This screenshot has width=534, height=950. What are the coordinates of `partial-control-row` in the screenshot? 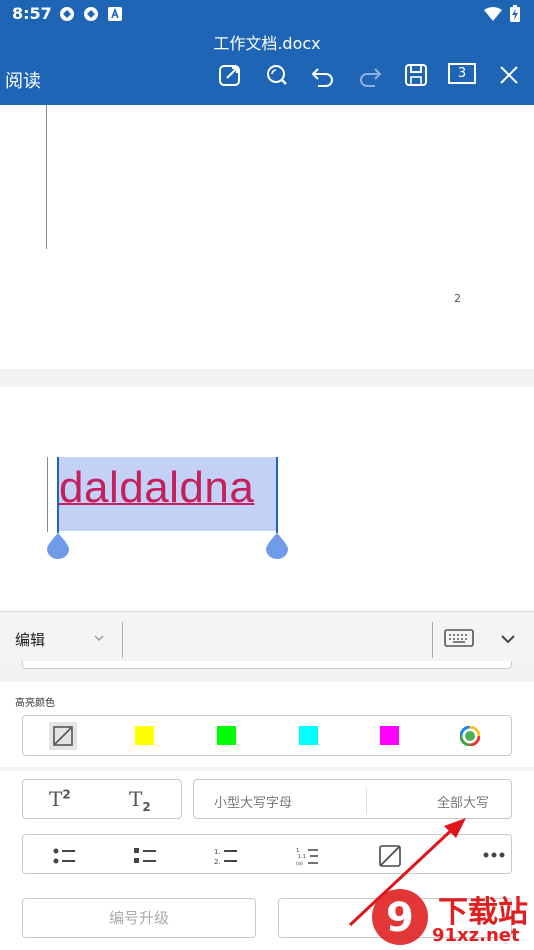 It's located at (267, 665).